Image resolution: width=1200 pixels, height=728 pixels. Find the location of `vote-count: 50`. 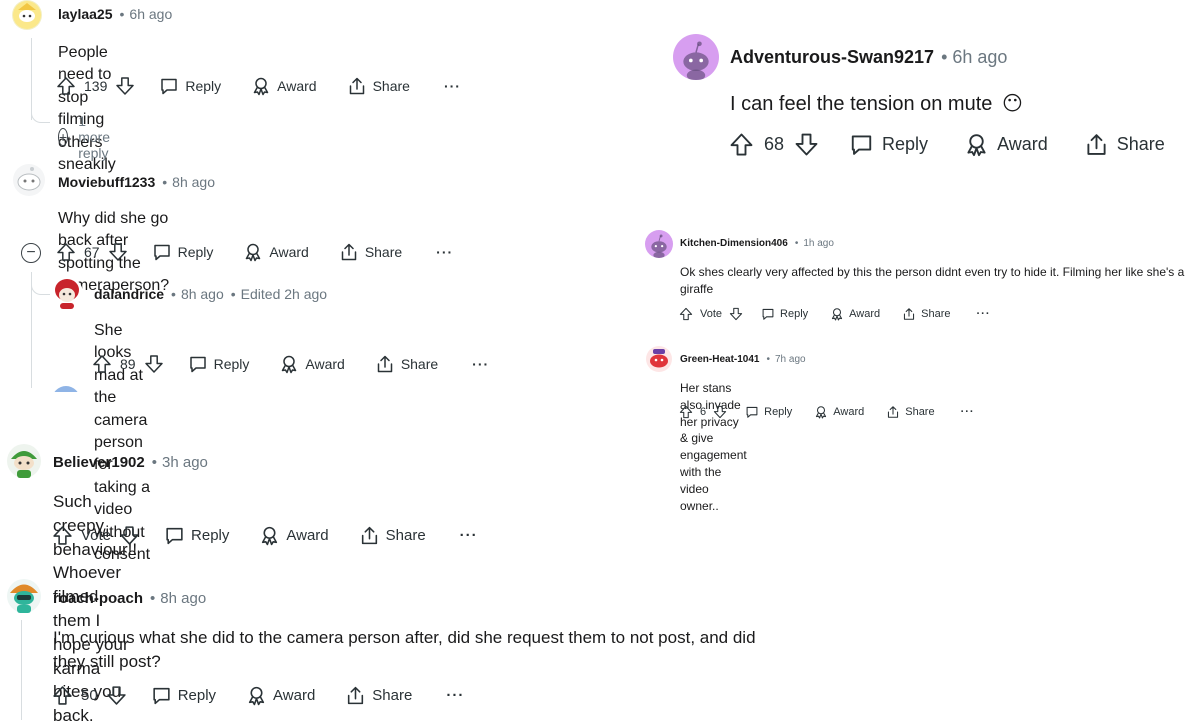

vote-count: 50 is located at coordinates (89, 695).